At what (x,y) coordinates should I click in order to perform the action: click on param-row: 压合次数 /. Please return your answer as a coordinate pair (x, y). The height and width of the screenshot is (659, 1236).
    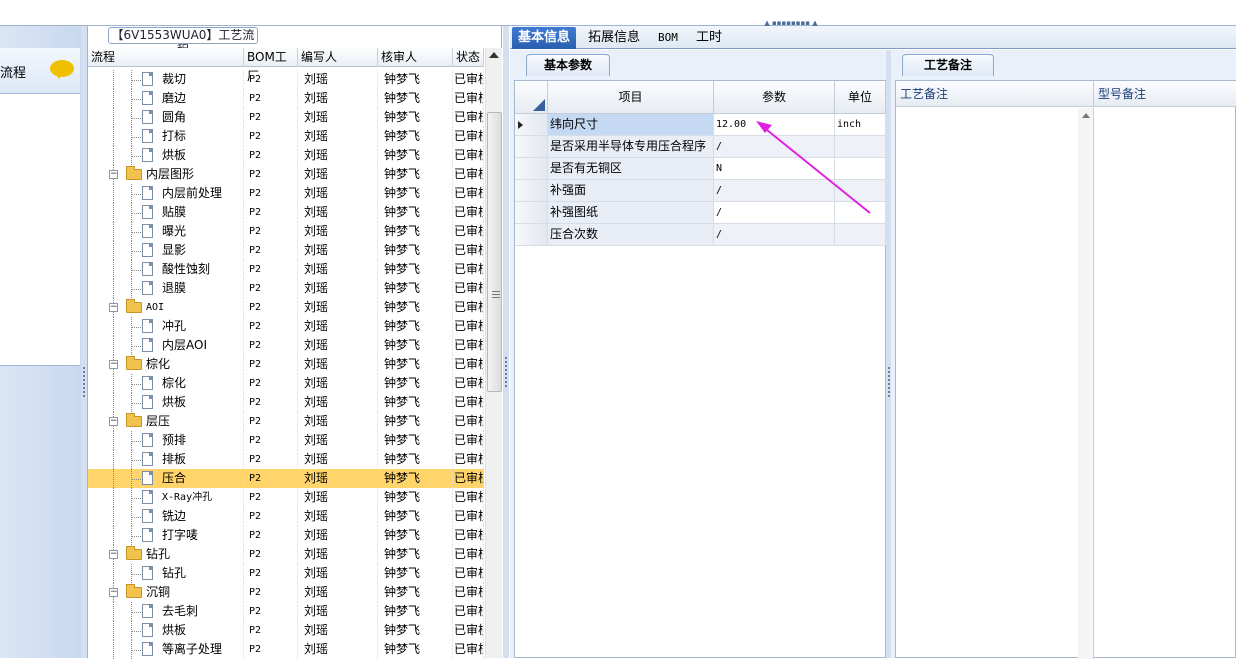
    Looking at the image, I should click on (700, 235).